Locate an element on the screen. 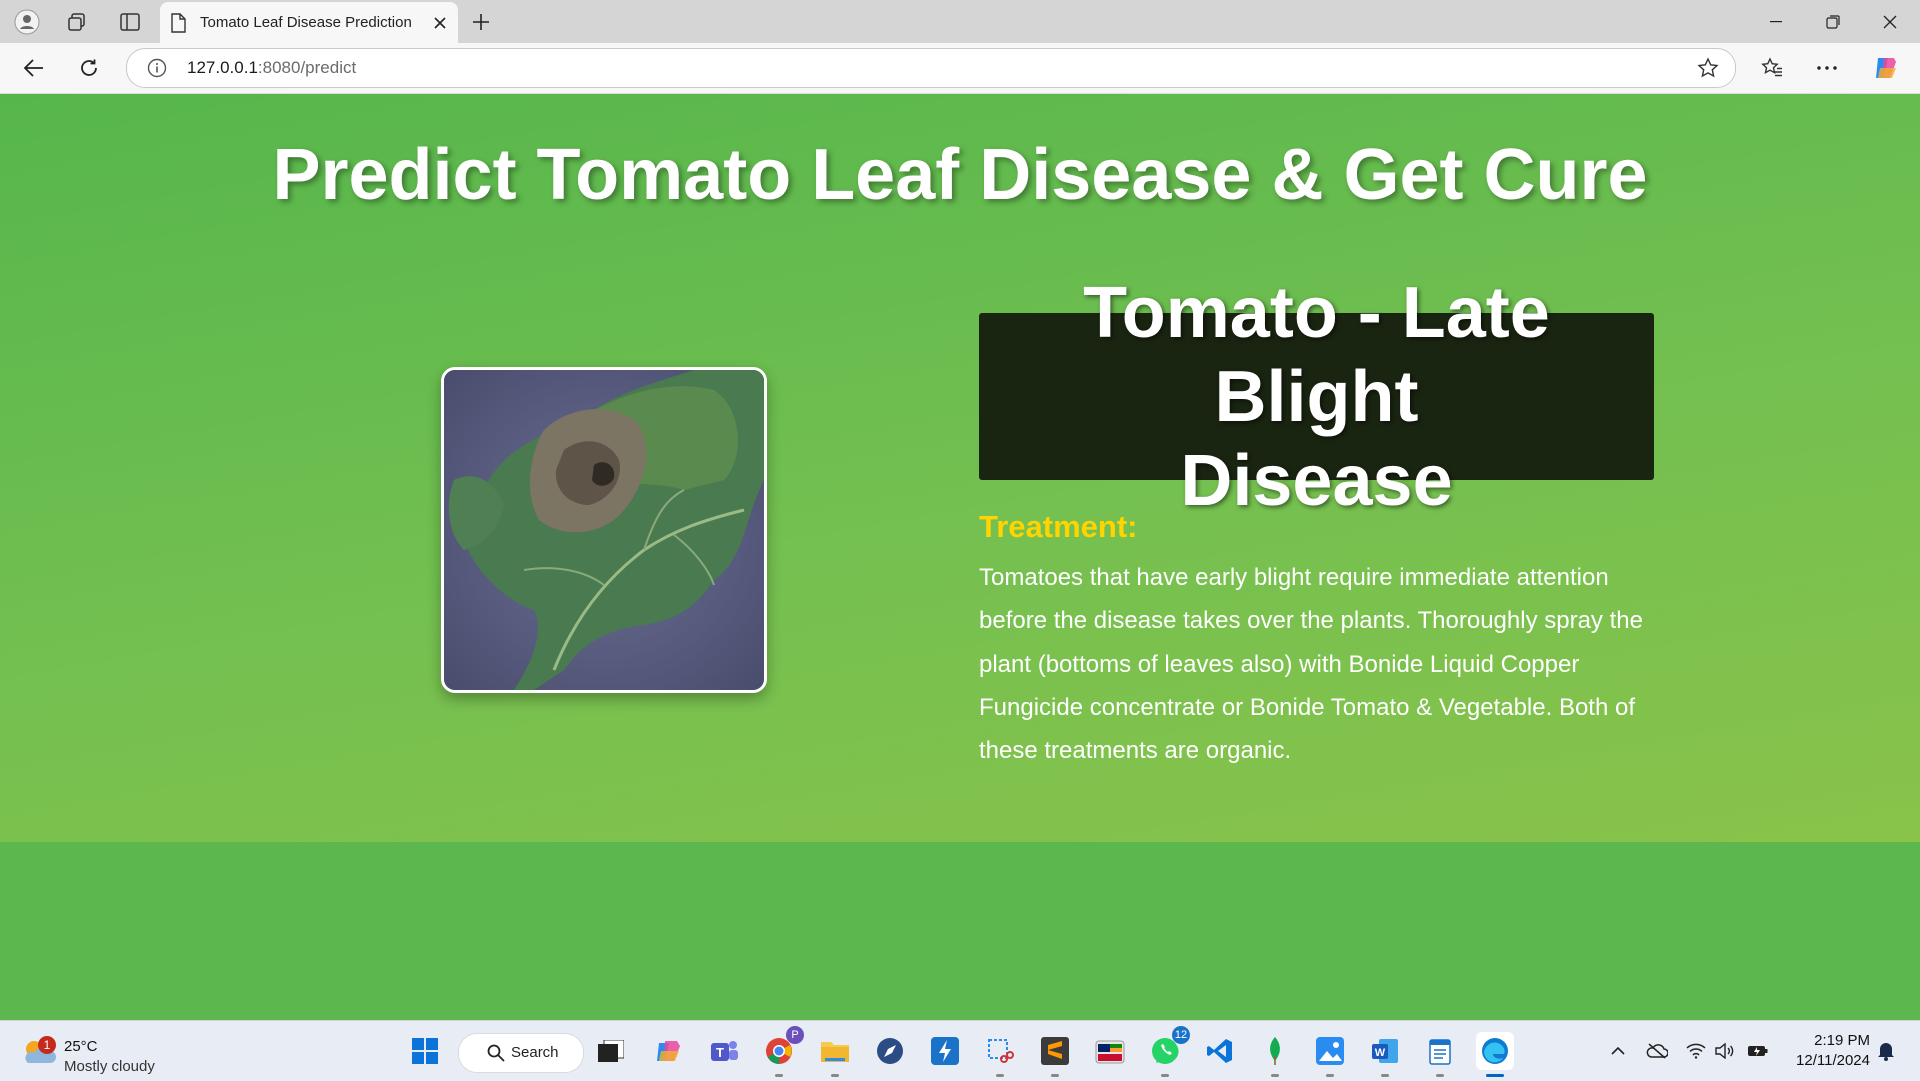 The image size is (1920, 1081). file-explorer-app is located at coordinates (835, 1054).